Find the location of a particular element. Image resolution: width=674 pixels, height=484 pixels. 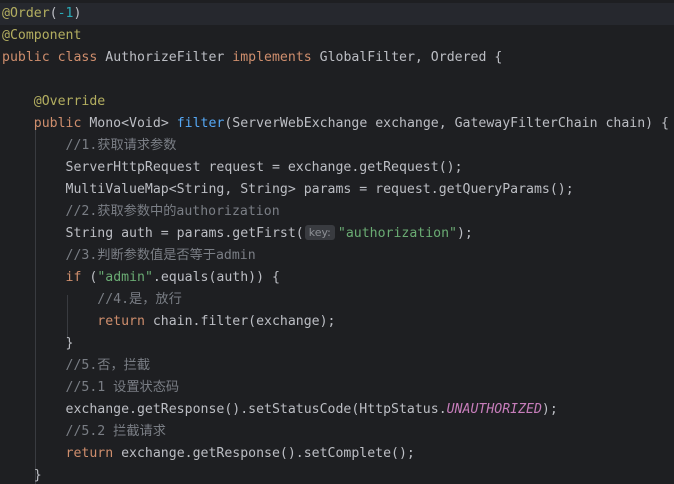

comment: //5.2 拦截请求 is located at coordinates (115, 431).